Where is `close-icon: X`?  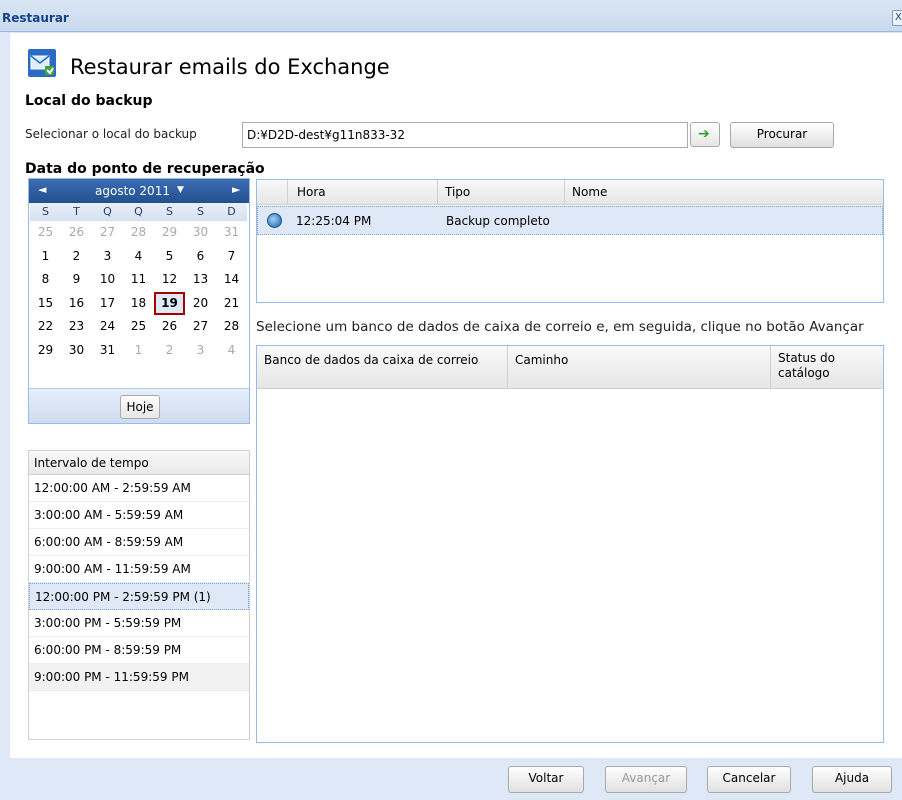
close-icon: X is located at coordinates (897, 18).